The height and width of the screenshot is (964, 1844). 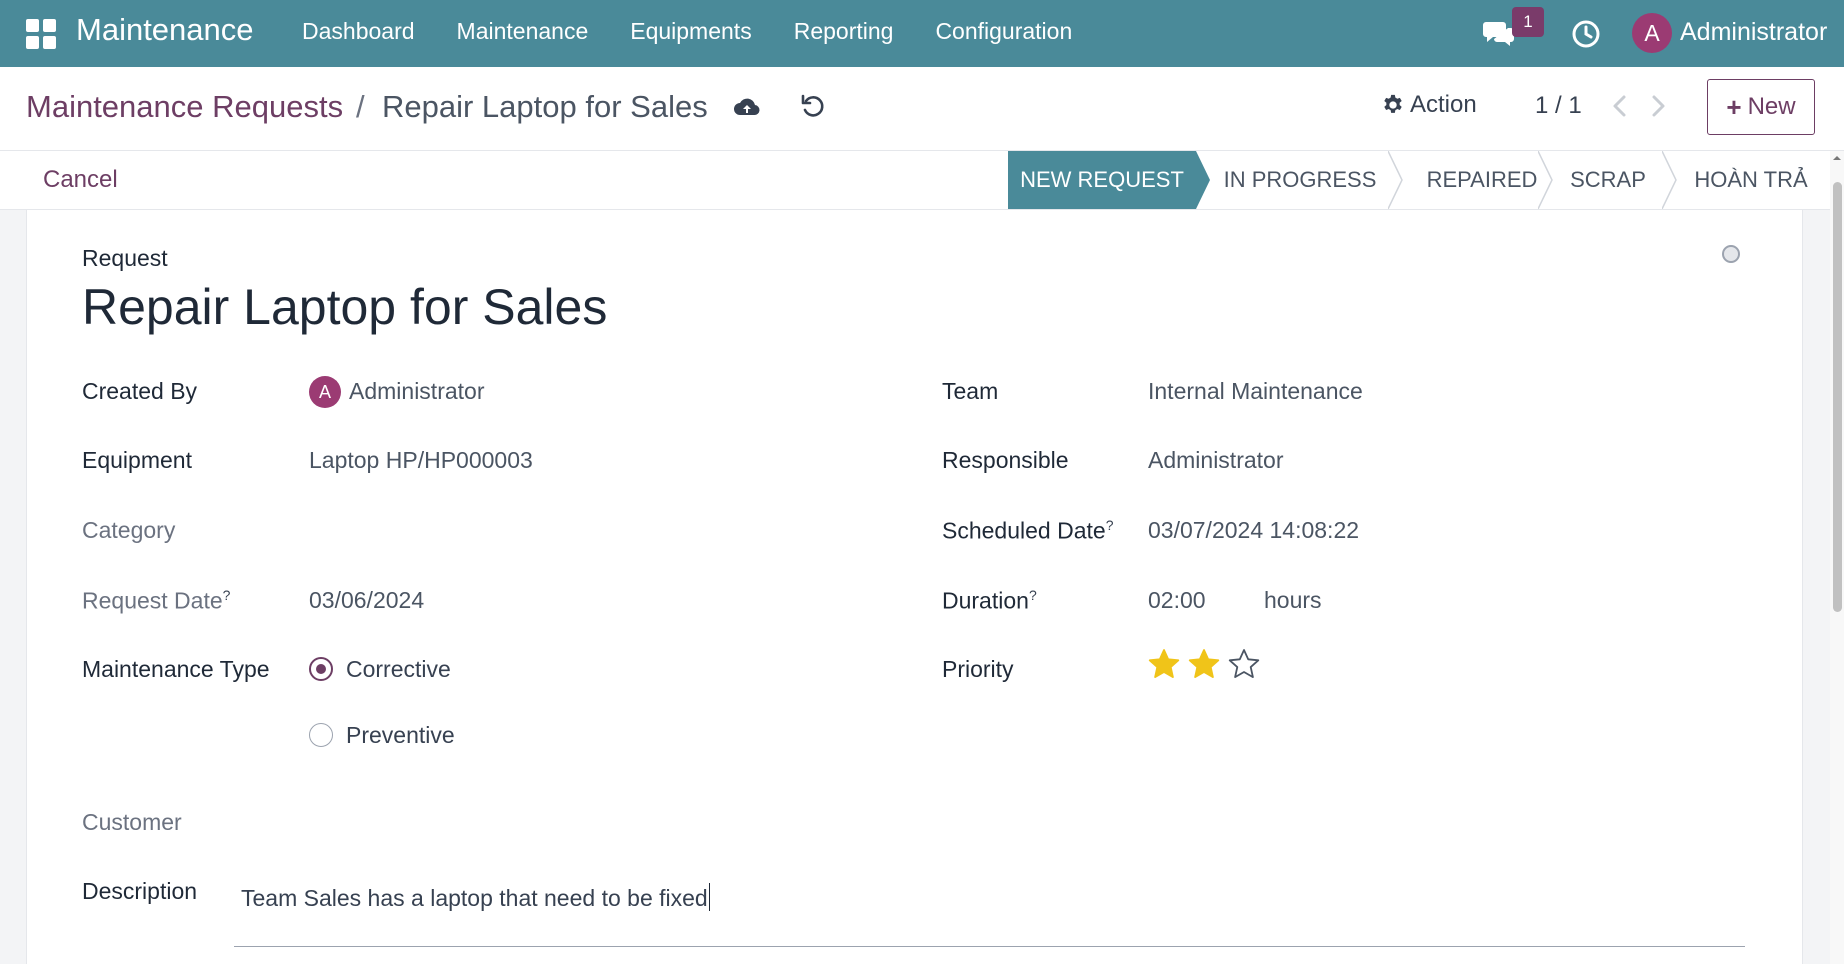 I want to click on menu-maintenance: Maintenance, so click(x=523, y=31).